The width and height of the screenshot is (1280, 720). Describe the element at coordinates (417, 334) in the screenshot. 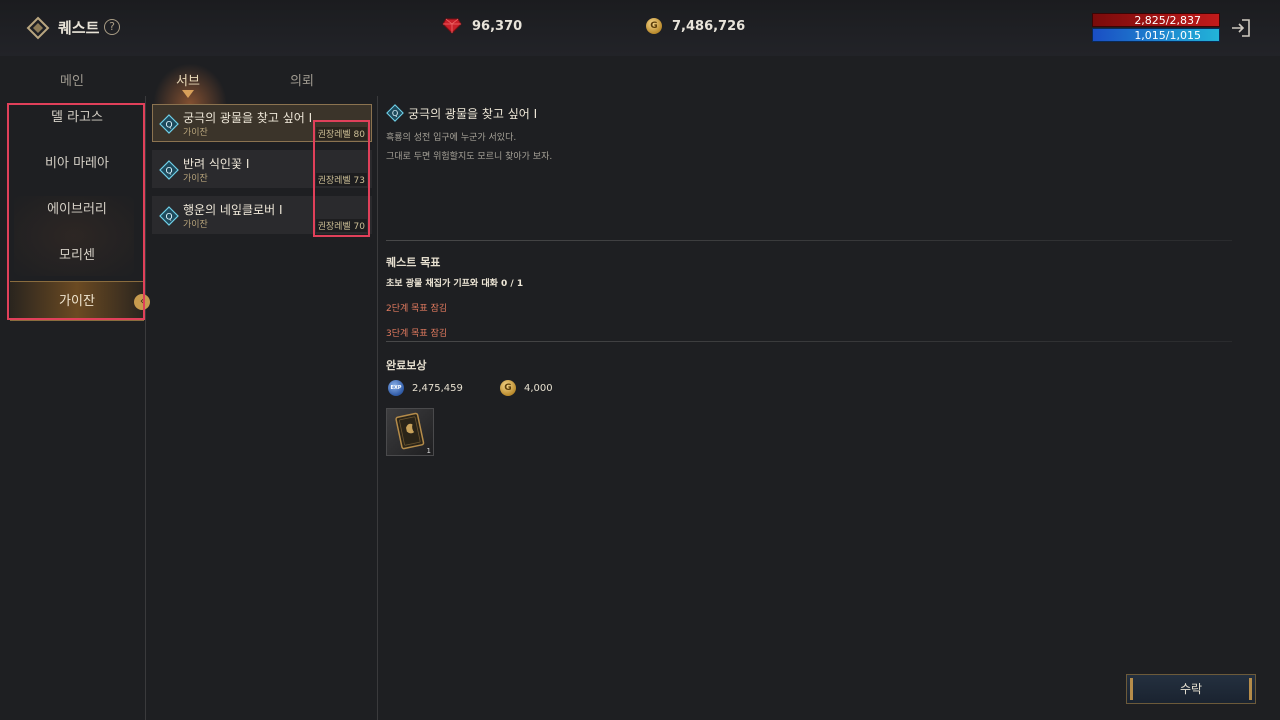

I see `objective-locked: 3단계 목표 잠김` at that location.